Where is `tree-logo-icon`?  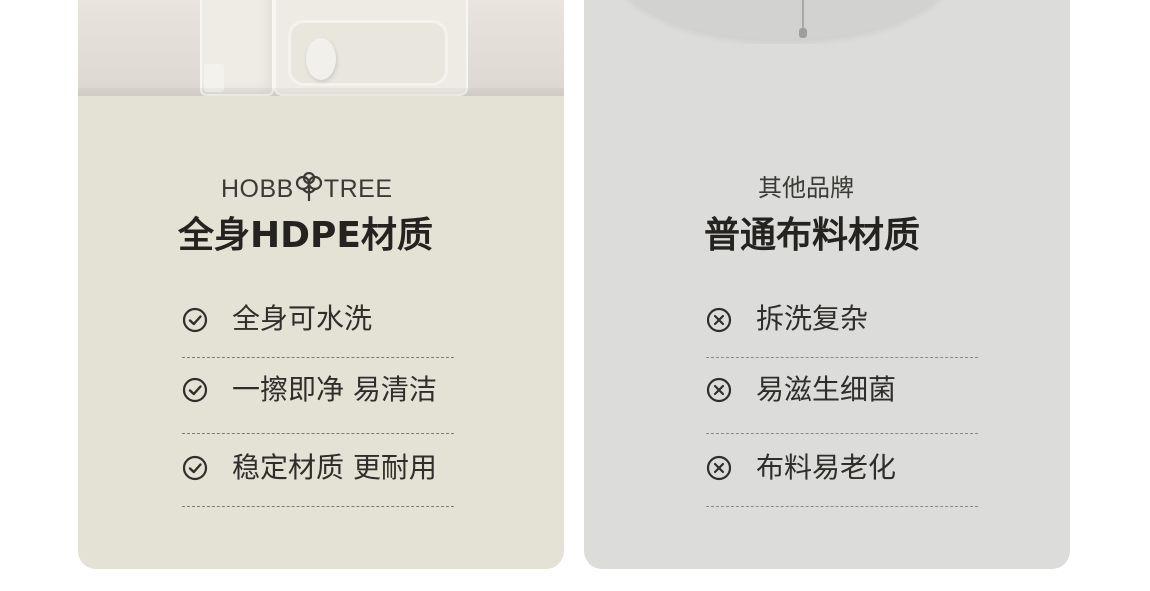 tree-logo-icon is located at coordinates (308, 186).